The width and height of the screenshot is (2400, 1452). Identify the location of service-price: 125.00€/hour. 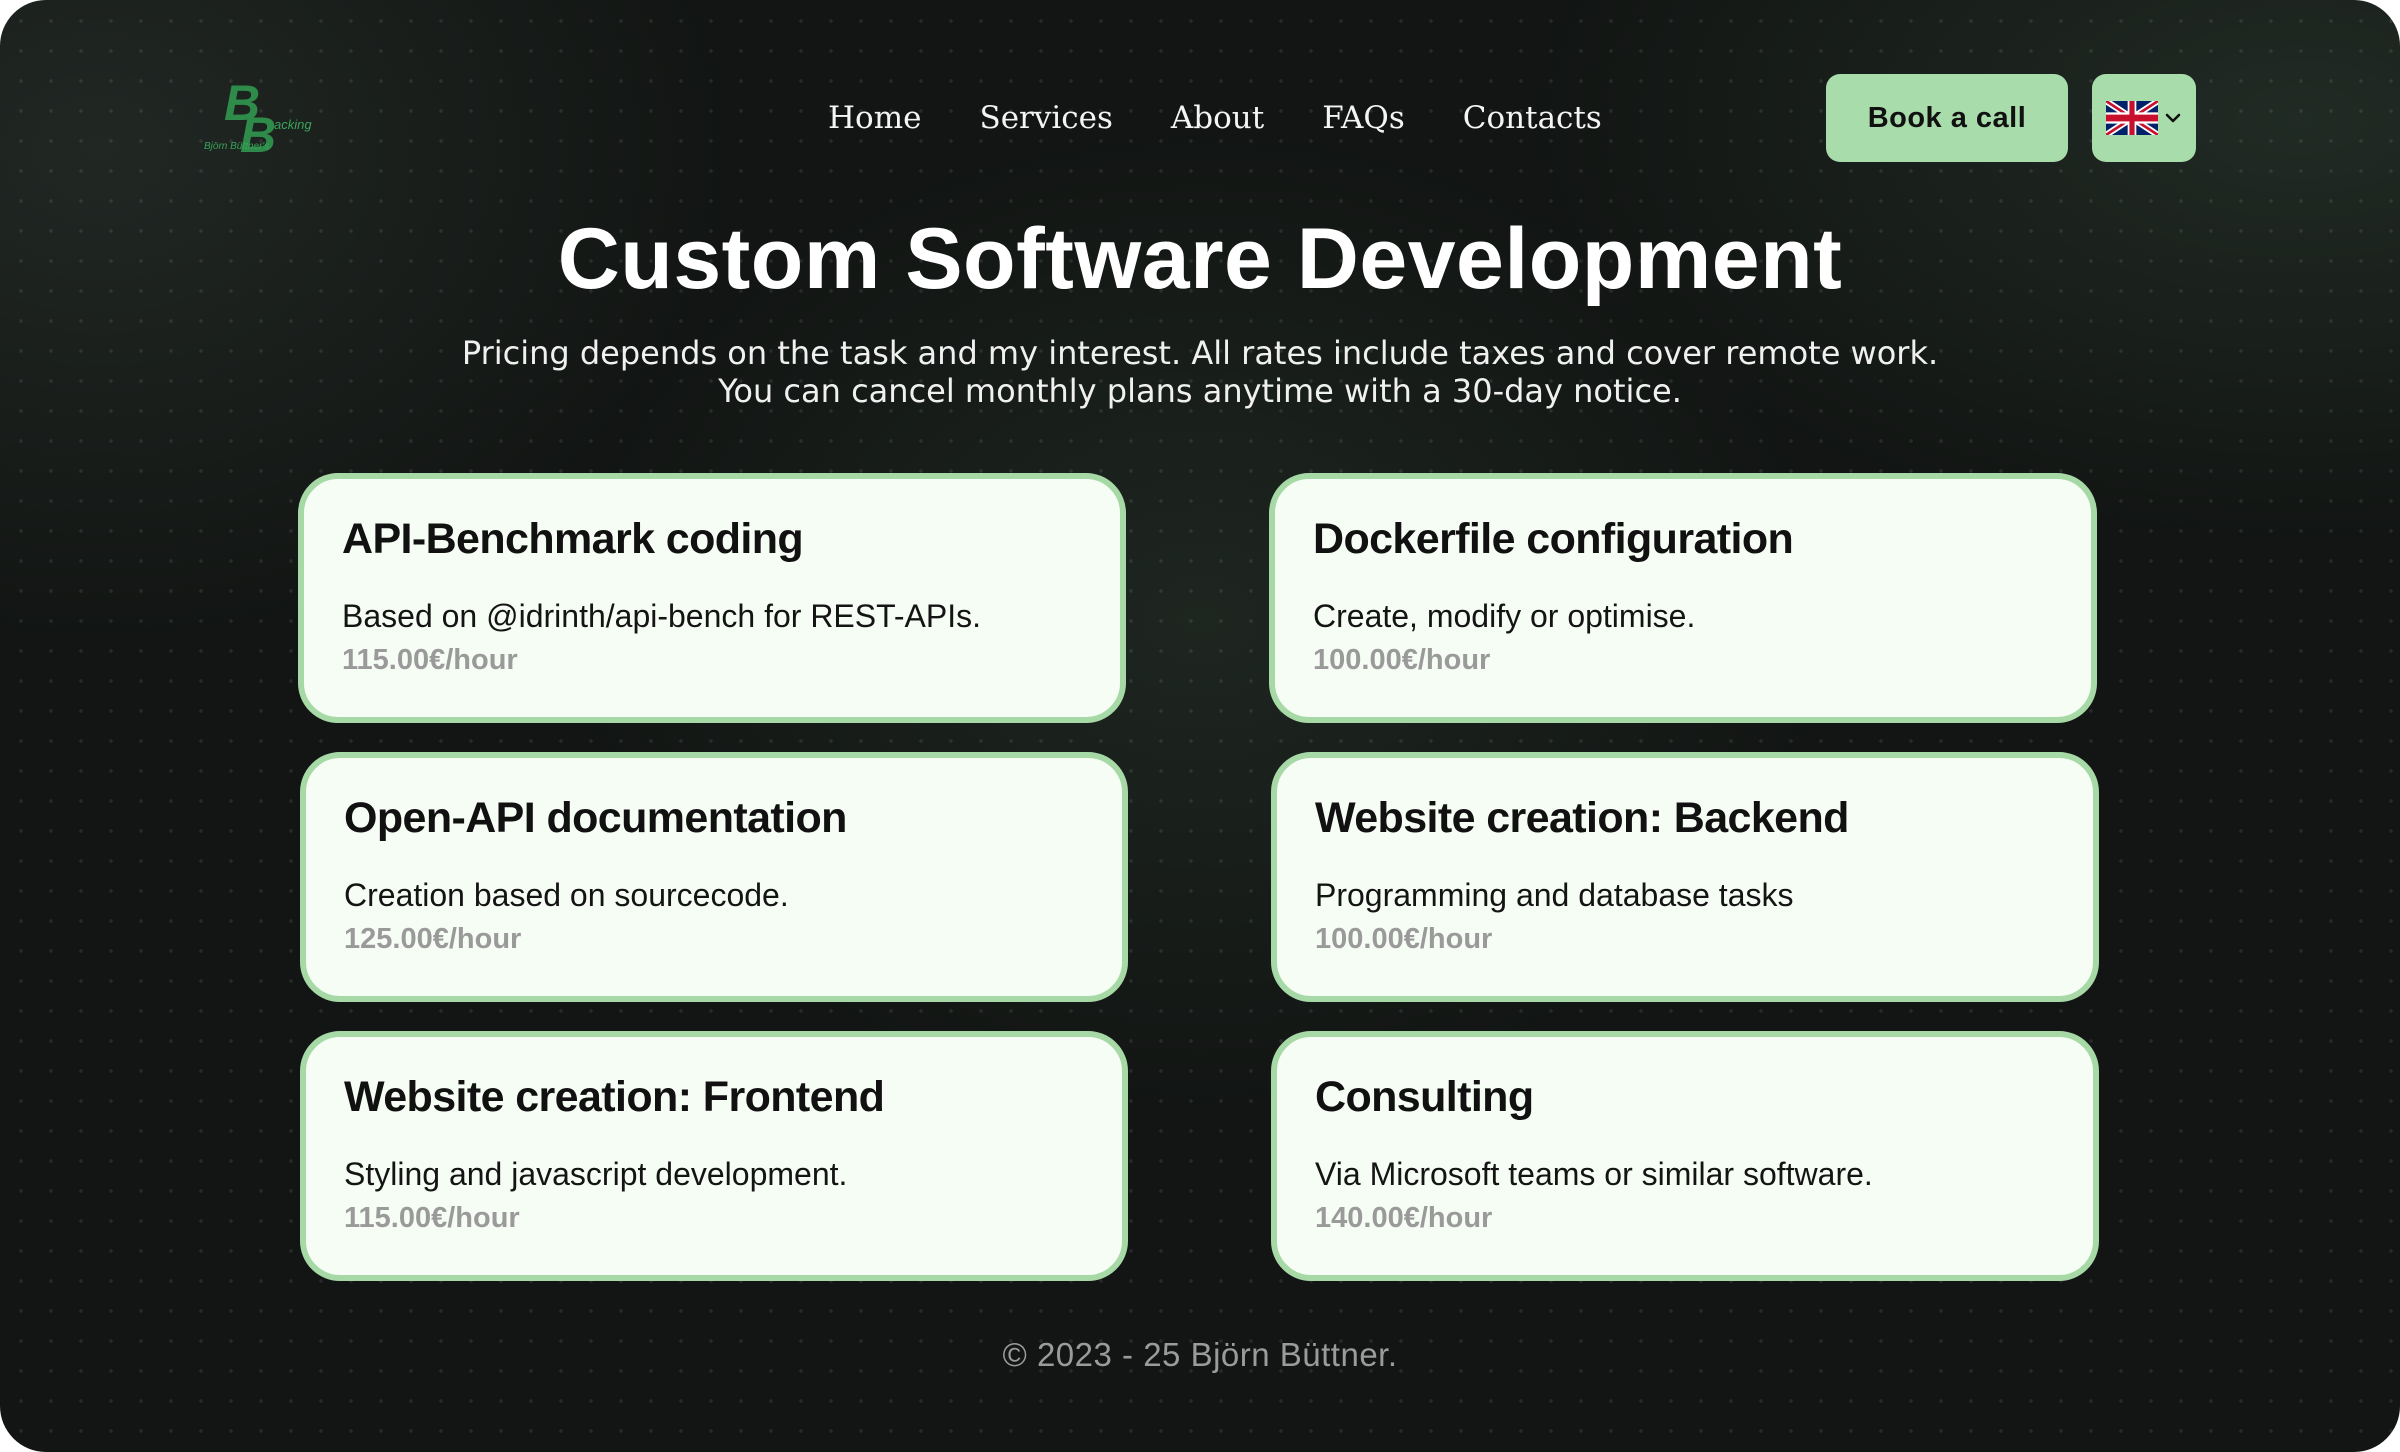
(433, 939).